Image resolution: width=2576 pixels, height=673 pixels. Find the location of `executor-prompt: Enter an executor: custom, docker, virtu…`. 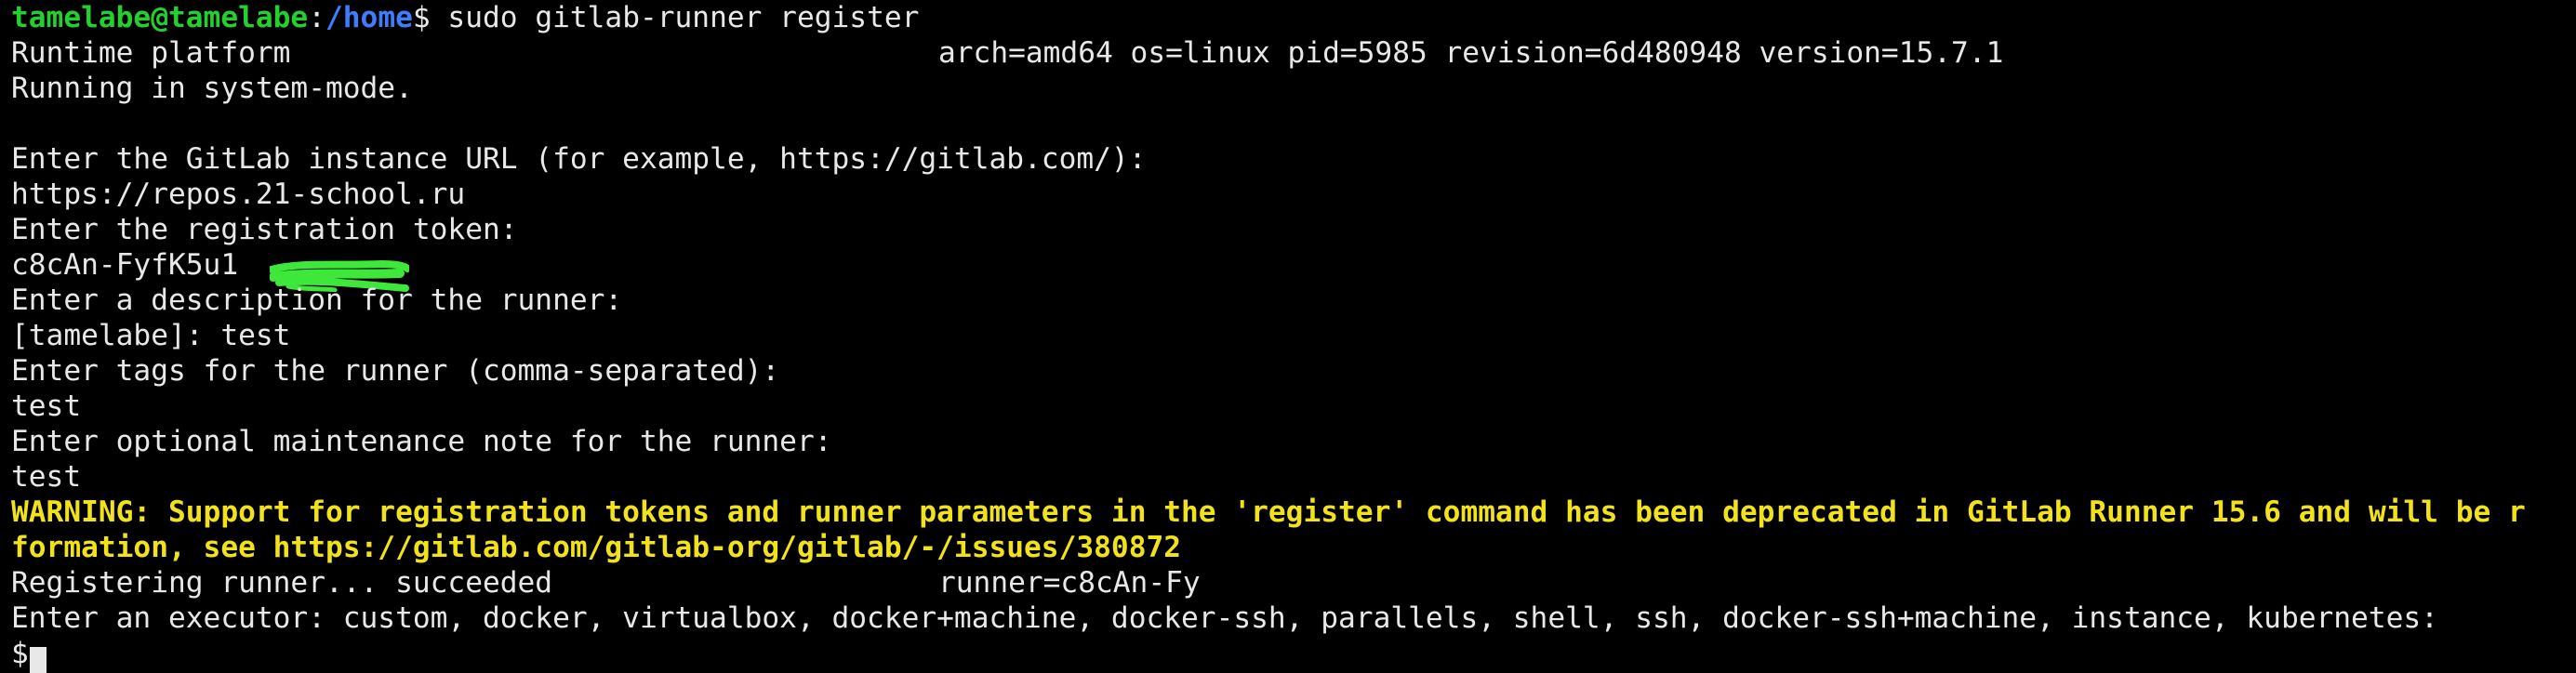

executor-prompt: Enter an executor: custom, docker, virtu… is located at coordinates (1224, 618).